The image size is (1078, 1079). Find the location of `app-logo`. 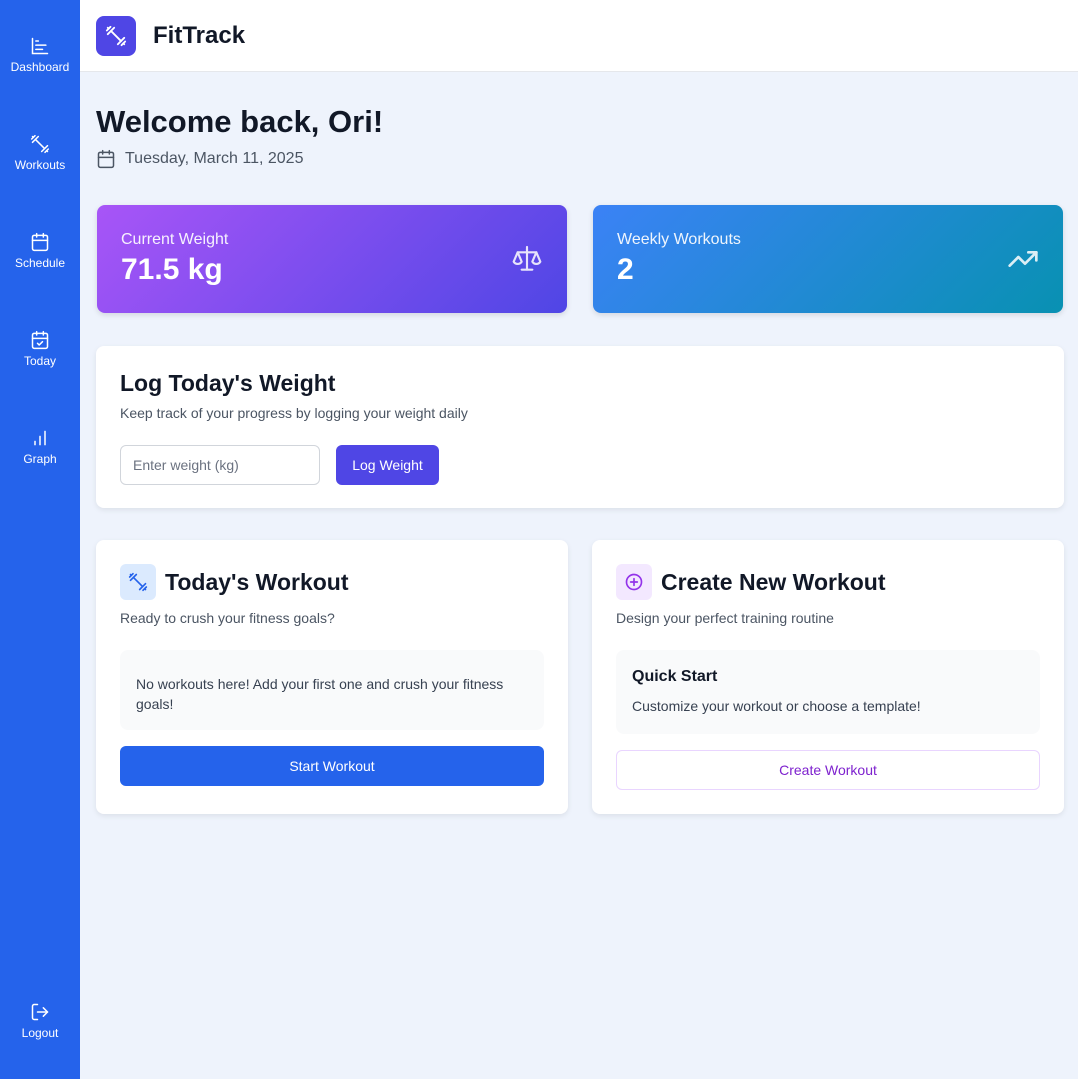

app-logo is located at coordinates (116, 35).